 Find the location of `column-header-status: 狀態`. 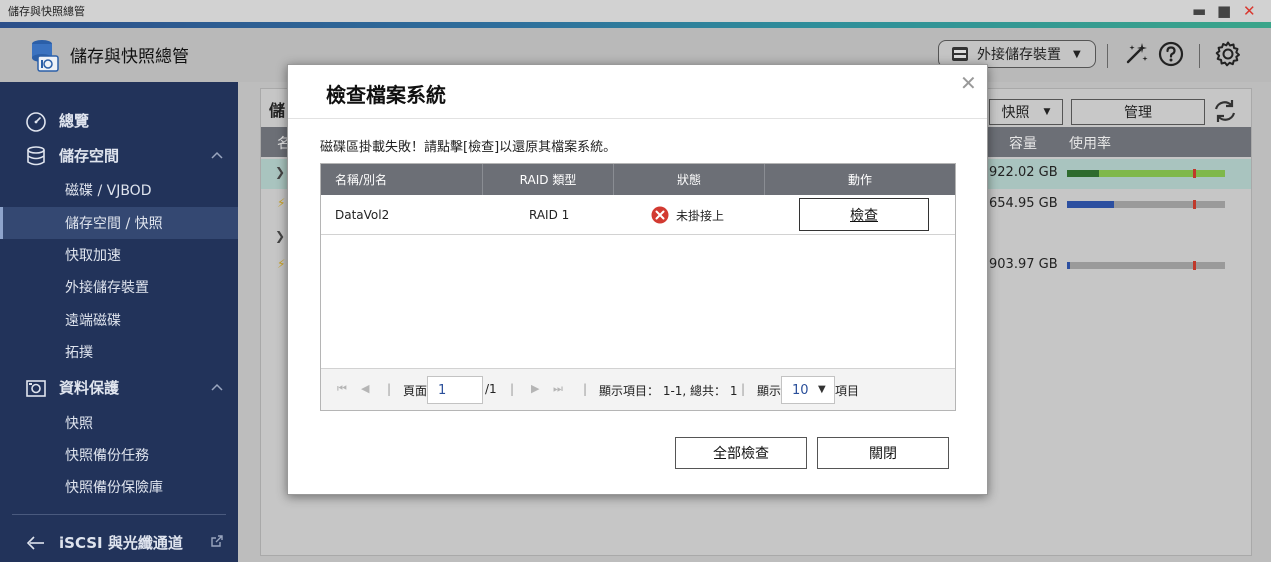

column-header-status: 狀態 is located at coordinates (689, 179).